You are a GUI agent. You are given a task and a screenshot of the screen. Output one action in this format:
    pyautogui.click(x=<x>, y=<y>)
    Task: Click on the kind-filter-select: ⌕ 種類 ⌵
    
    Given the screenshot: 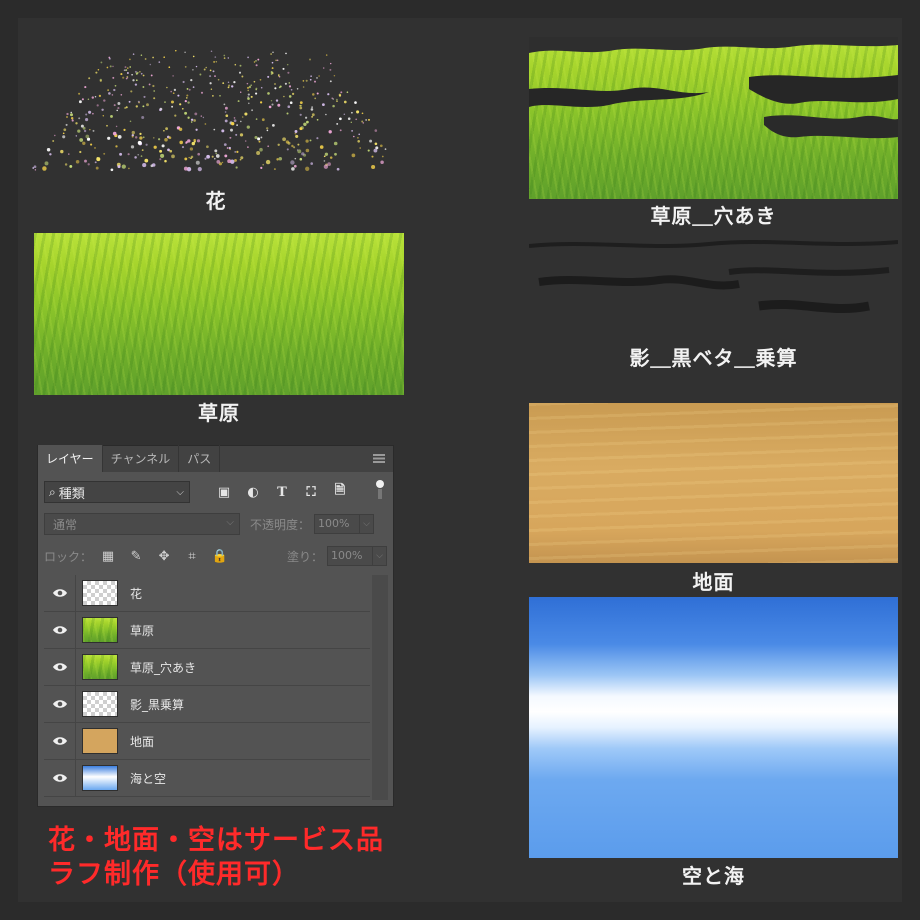 What is the action you would take?
    pyautogui.click(x=117, y=492)
    